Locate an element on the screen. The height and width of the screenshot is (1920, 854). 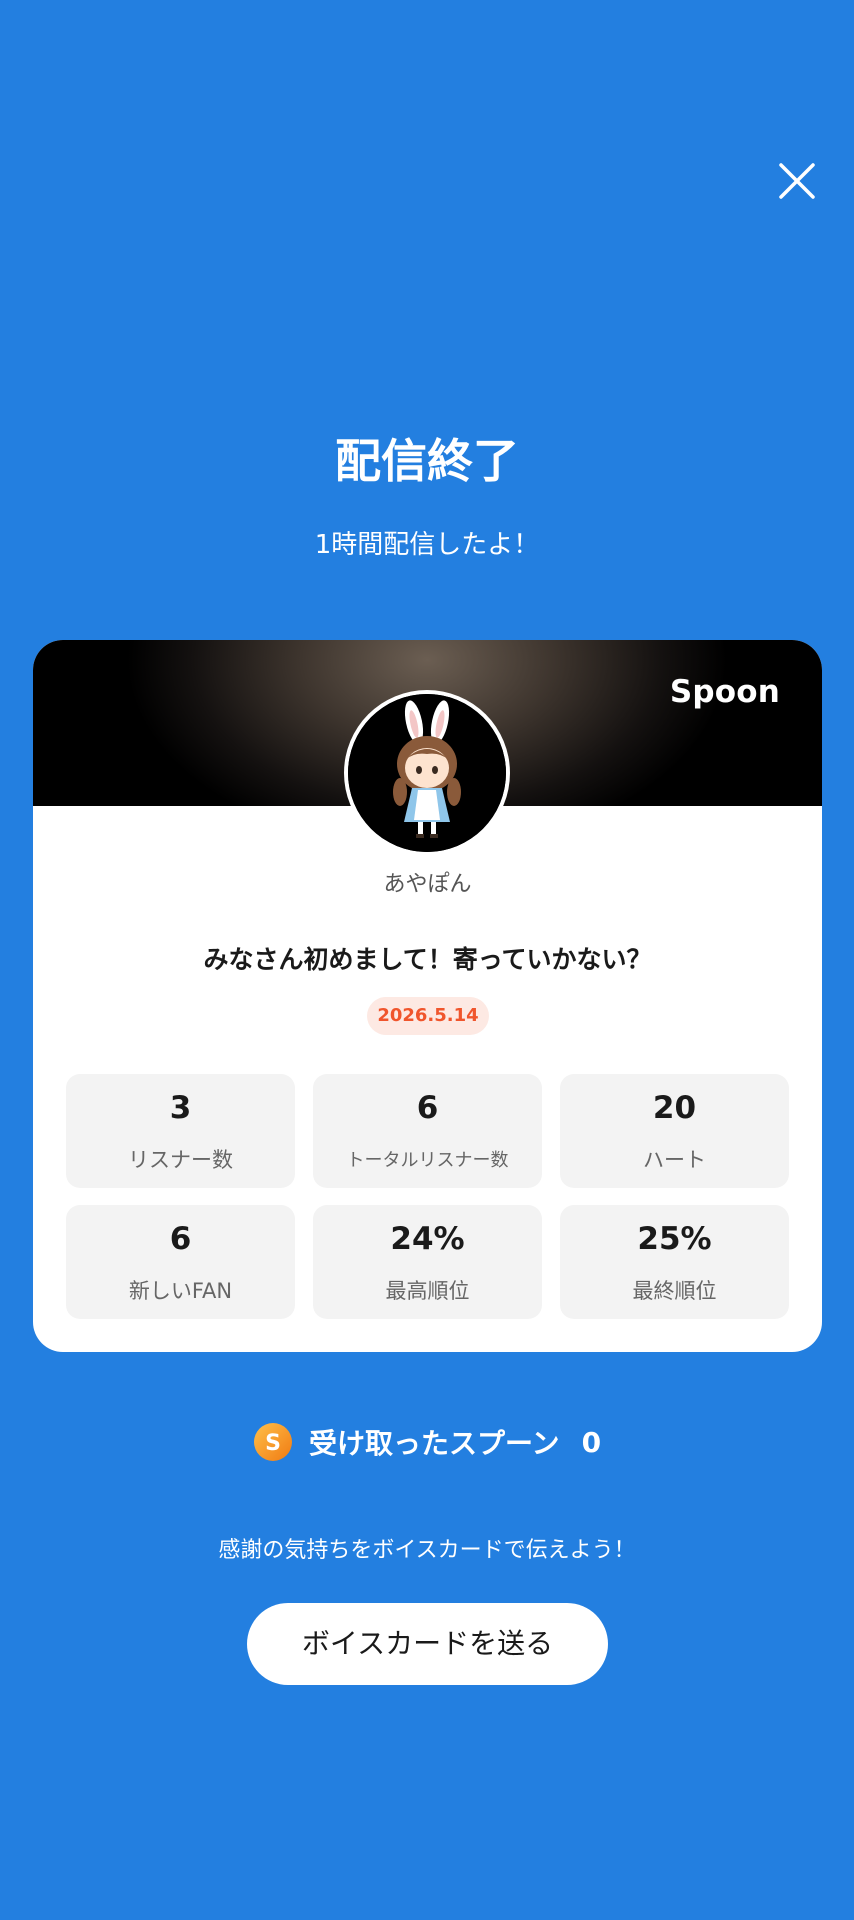
stat-value: 24% is located at coordinates (427, 1239).